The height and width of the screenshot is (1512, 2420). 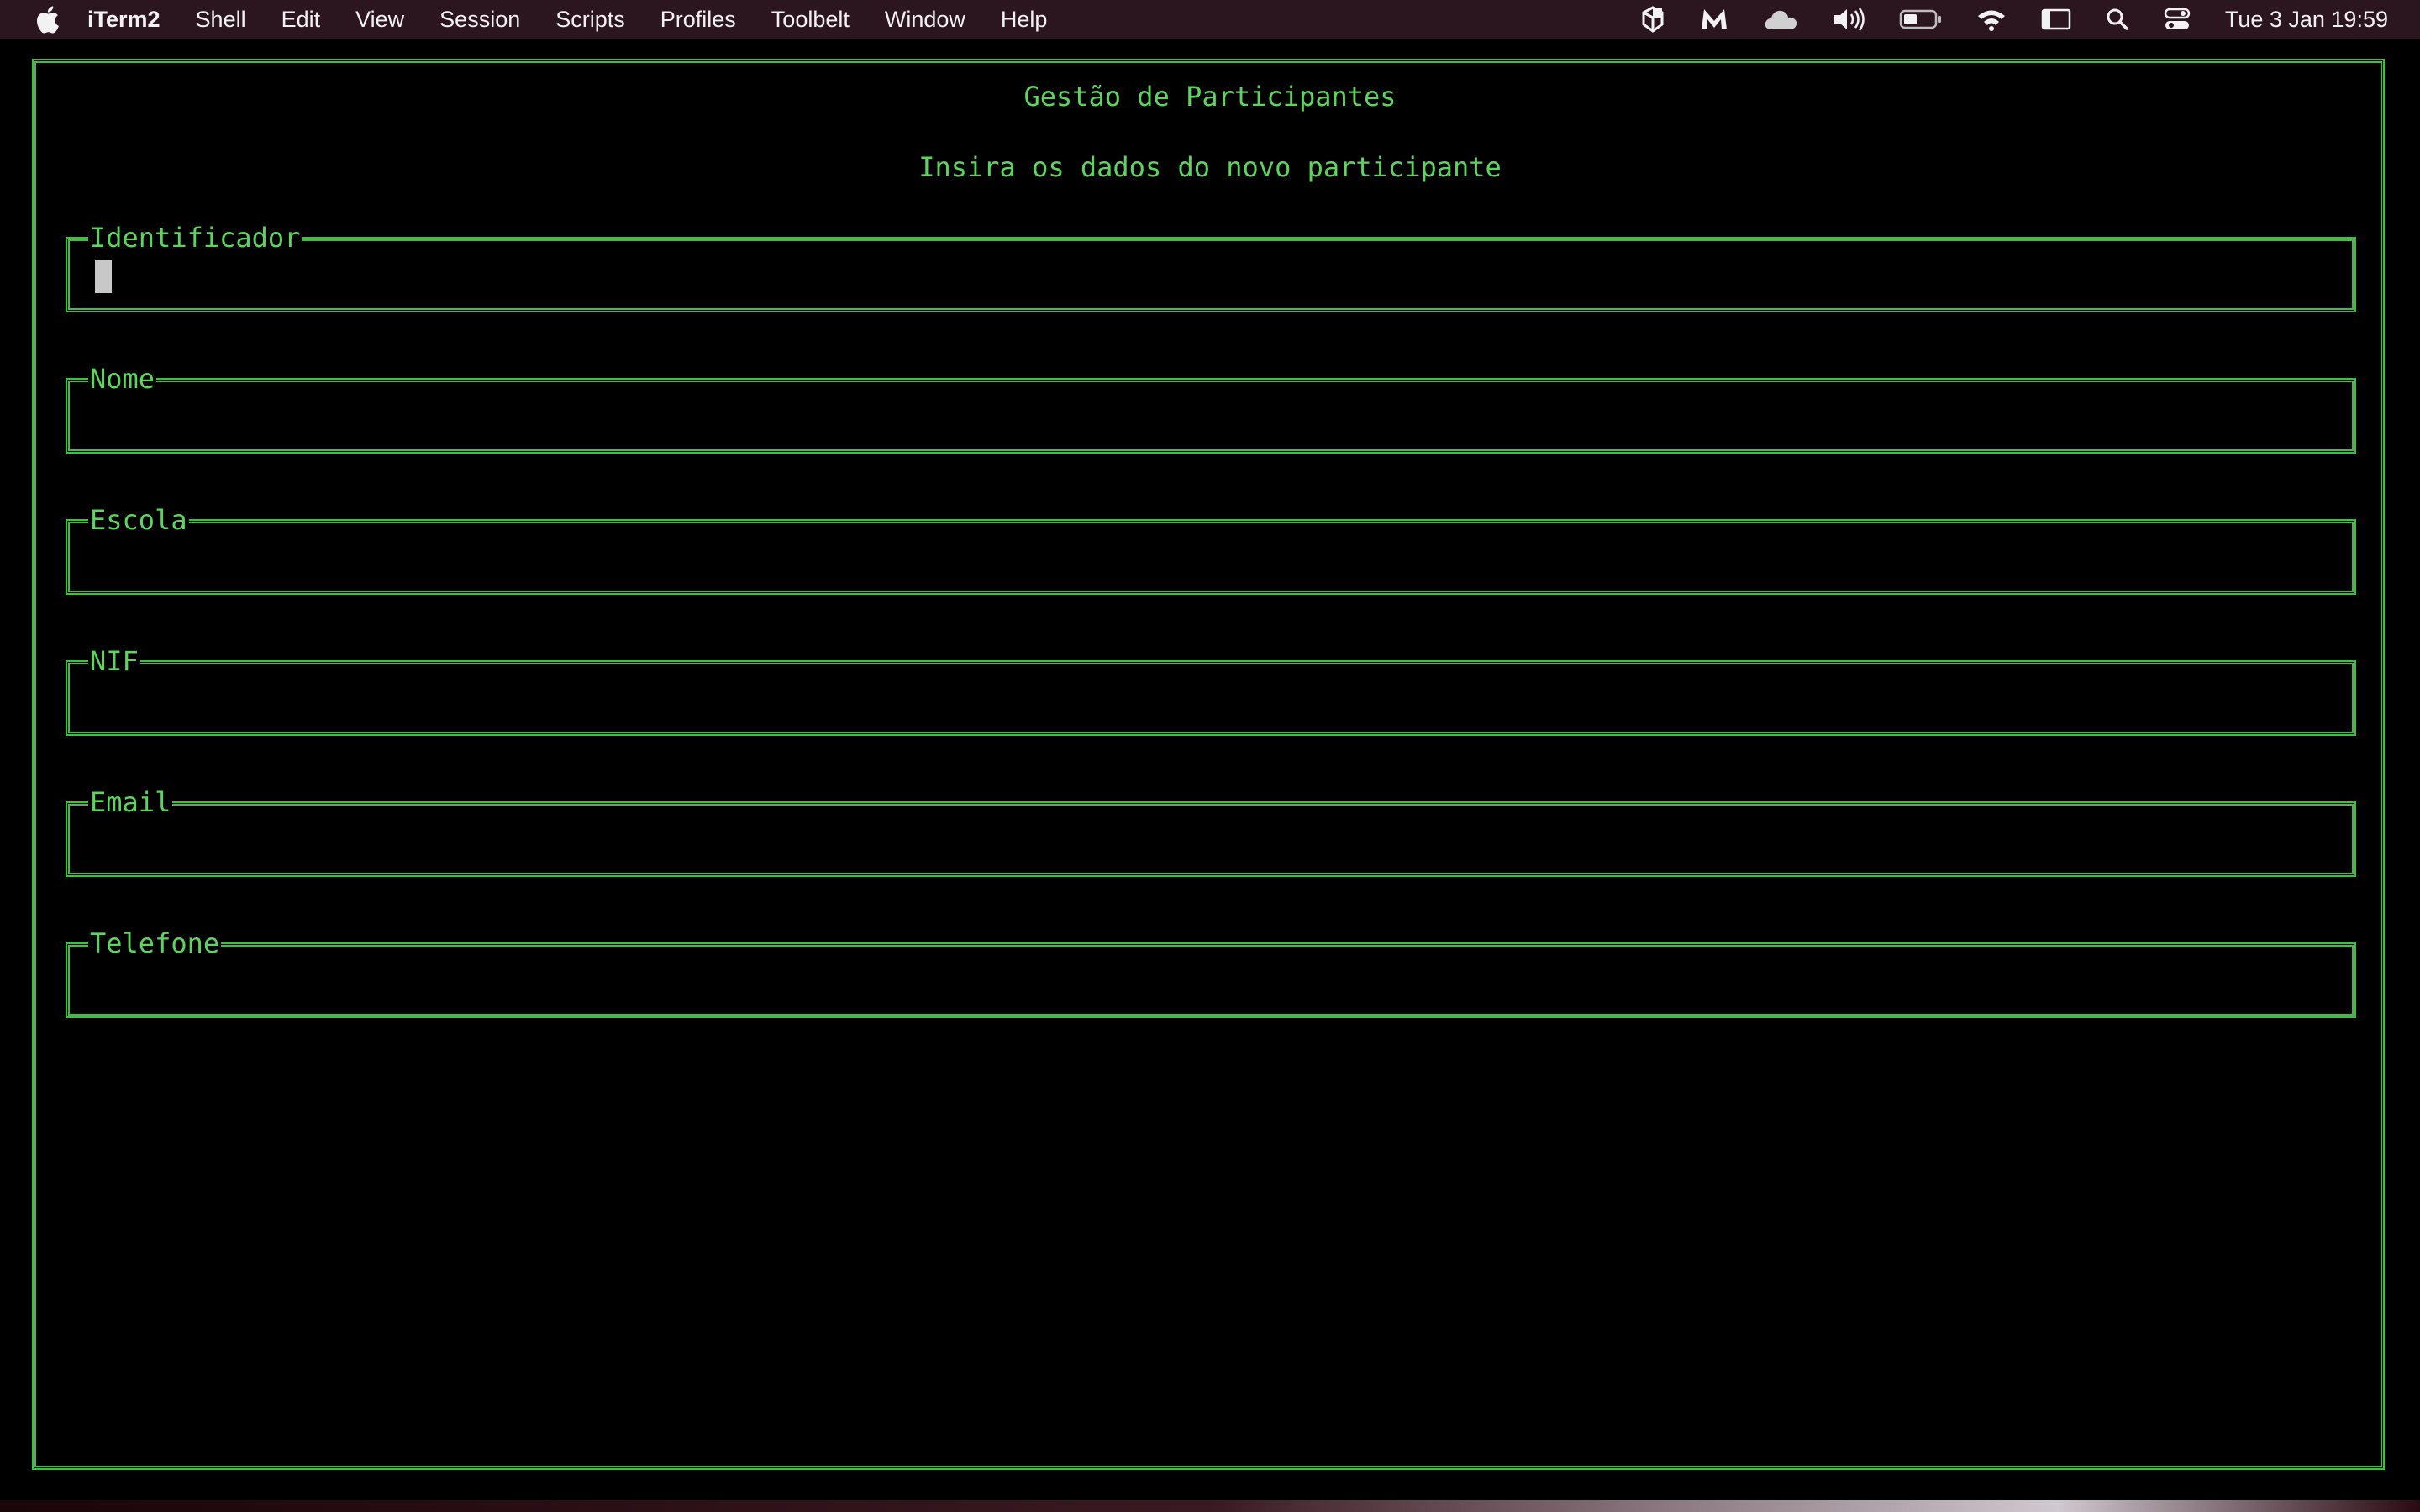 I want to click on nome-field: Nome, so click(x=1211, y=408).